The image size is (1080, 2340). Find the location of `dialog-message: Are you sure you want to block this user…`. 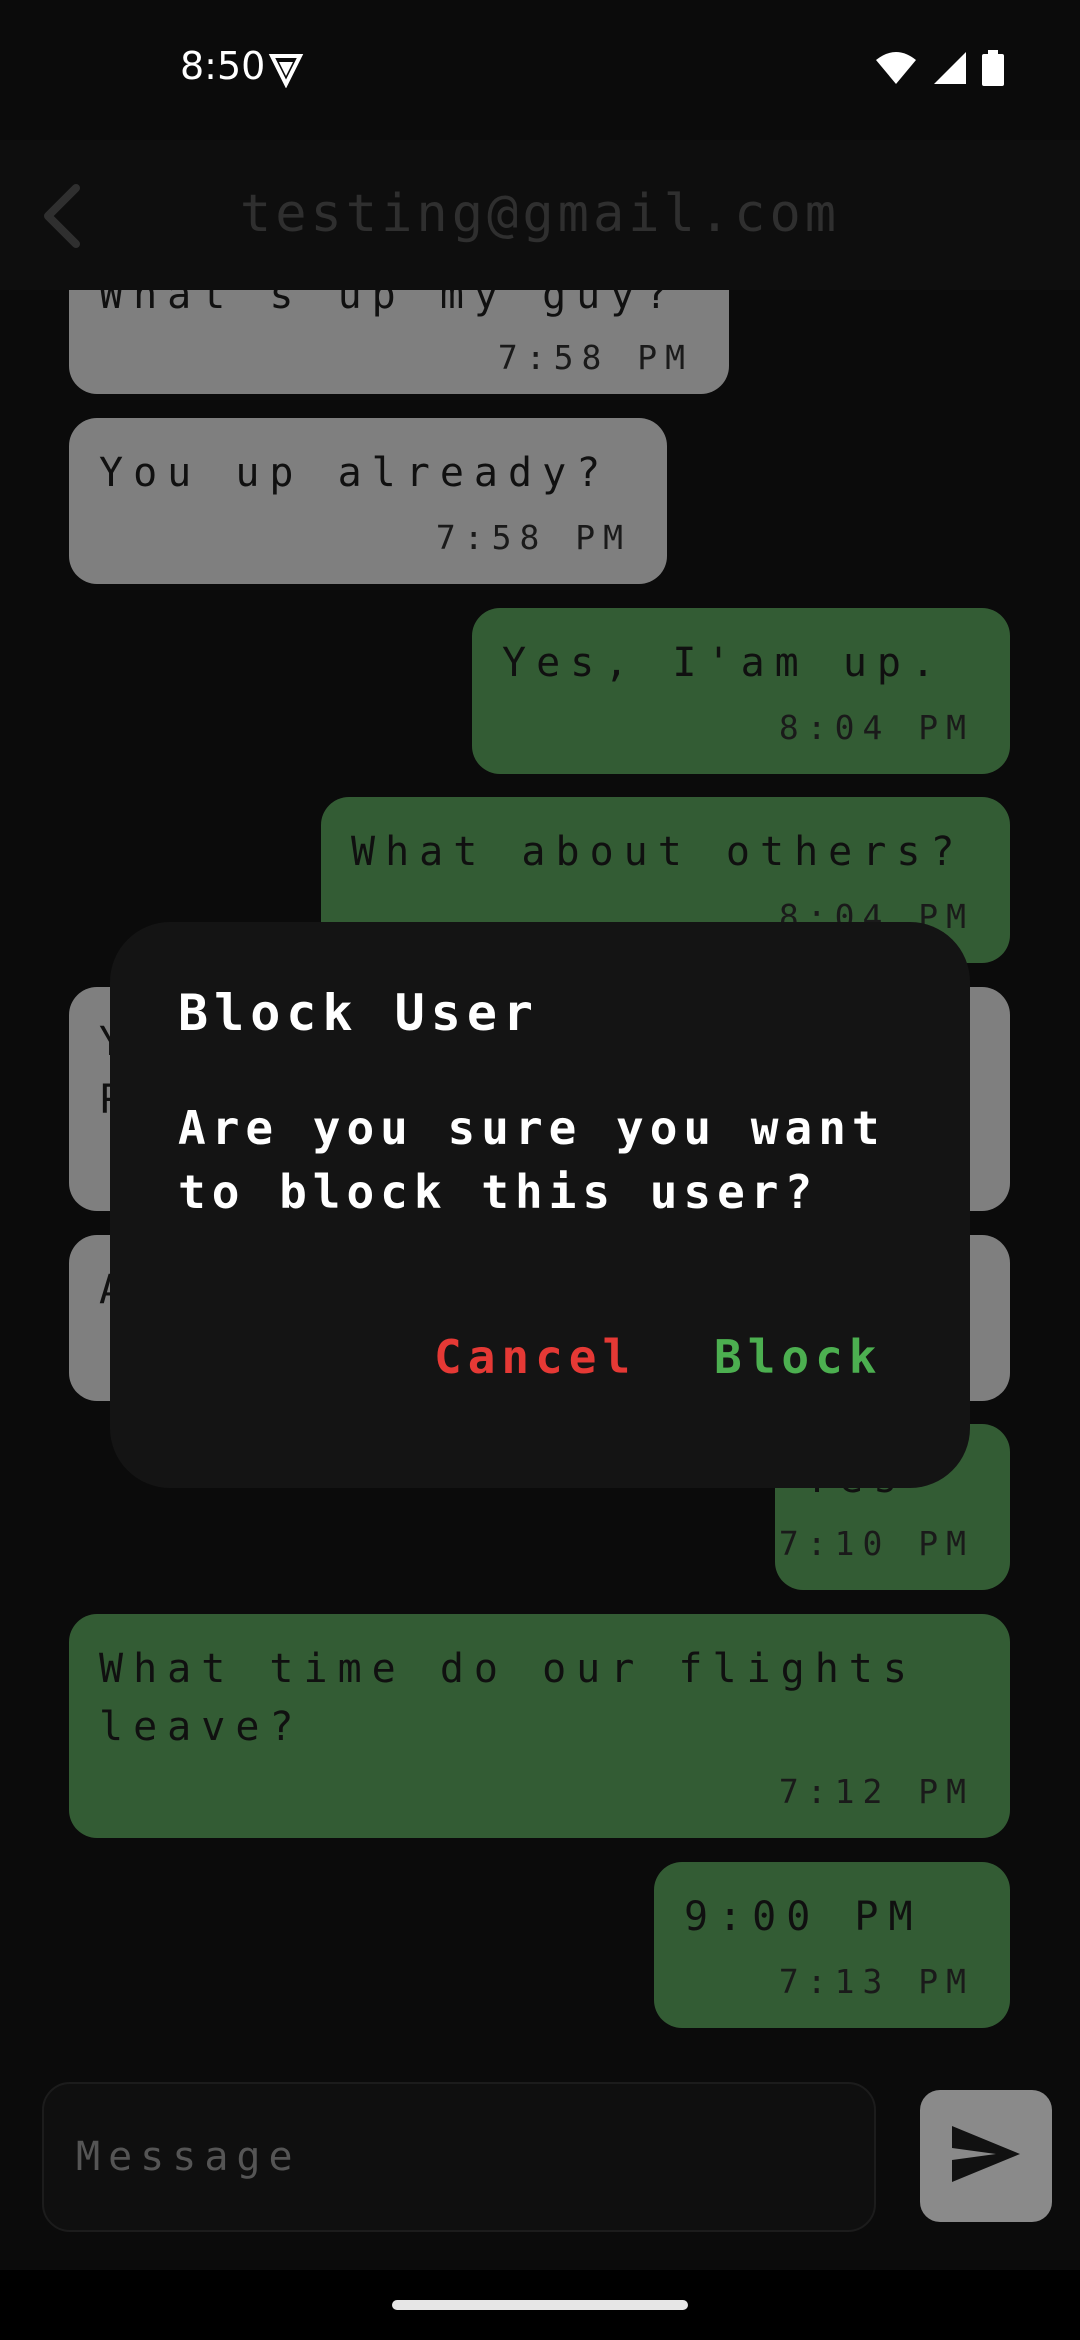

dialog-message: Are you sure you want to block this user… is located at coordinates (532, 1160).